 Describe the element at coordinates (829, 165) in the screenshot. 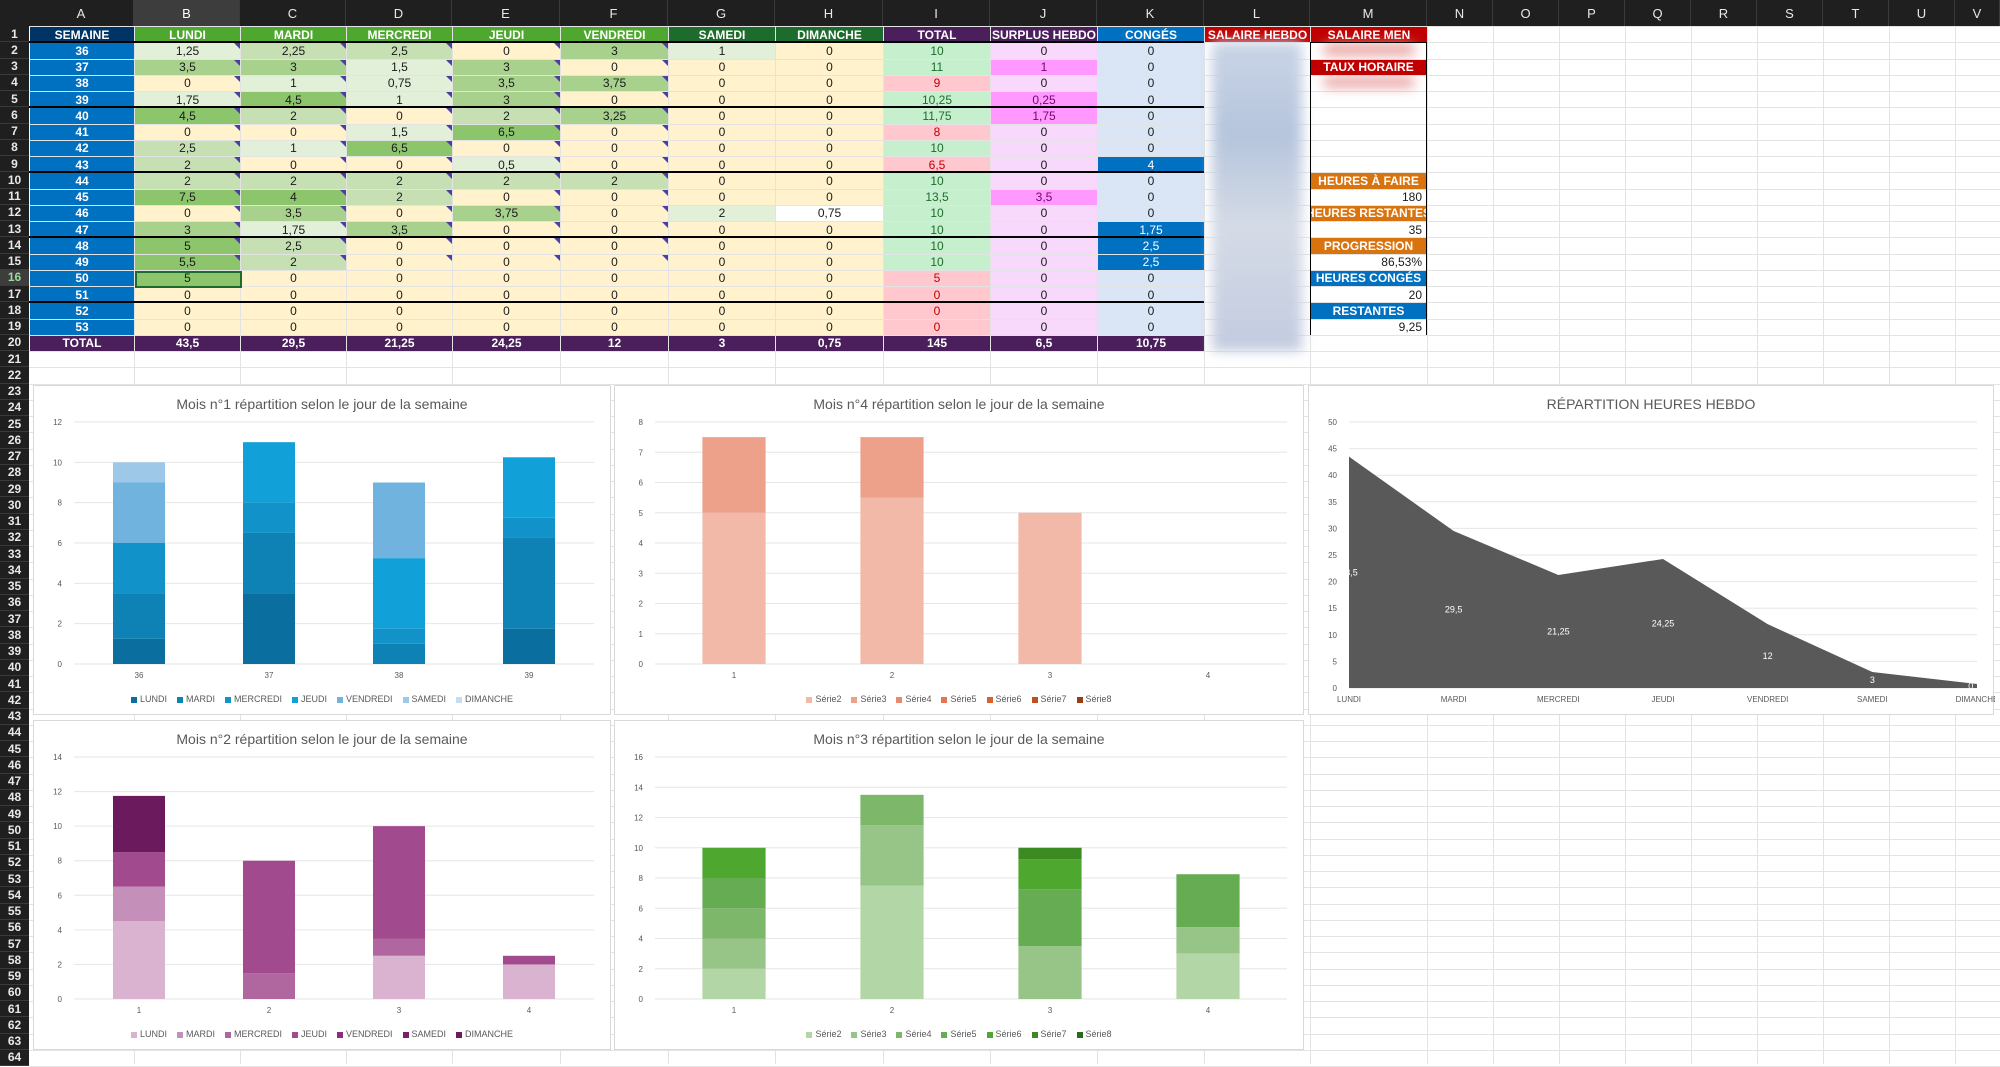

I see `table-cell-dimanche-w43: 0` at that location.